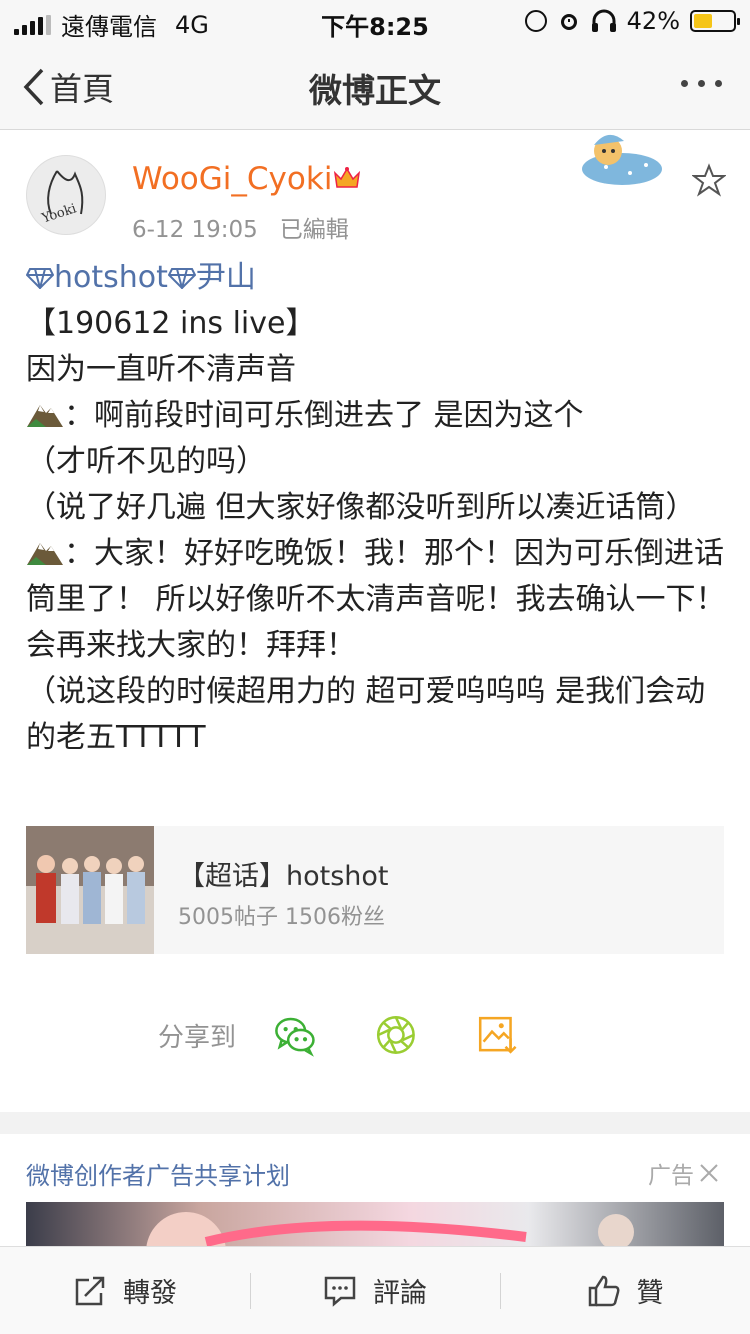  I want to click on rotation-lock-icon, so click(535, 21).